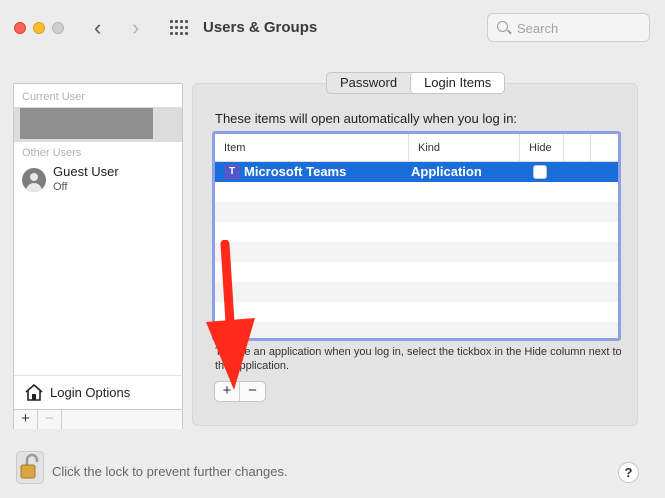 This screenshot has height=498, width=665. Describe the element at coordinates (86, 171) in the screenshot. I see `guest-user-name: Guest User` at that location.